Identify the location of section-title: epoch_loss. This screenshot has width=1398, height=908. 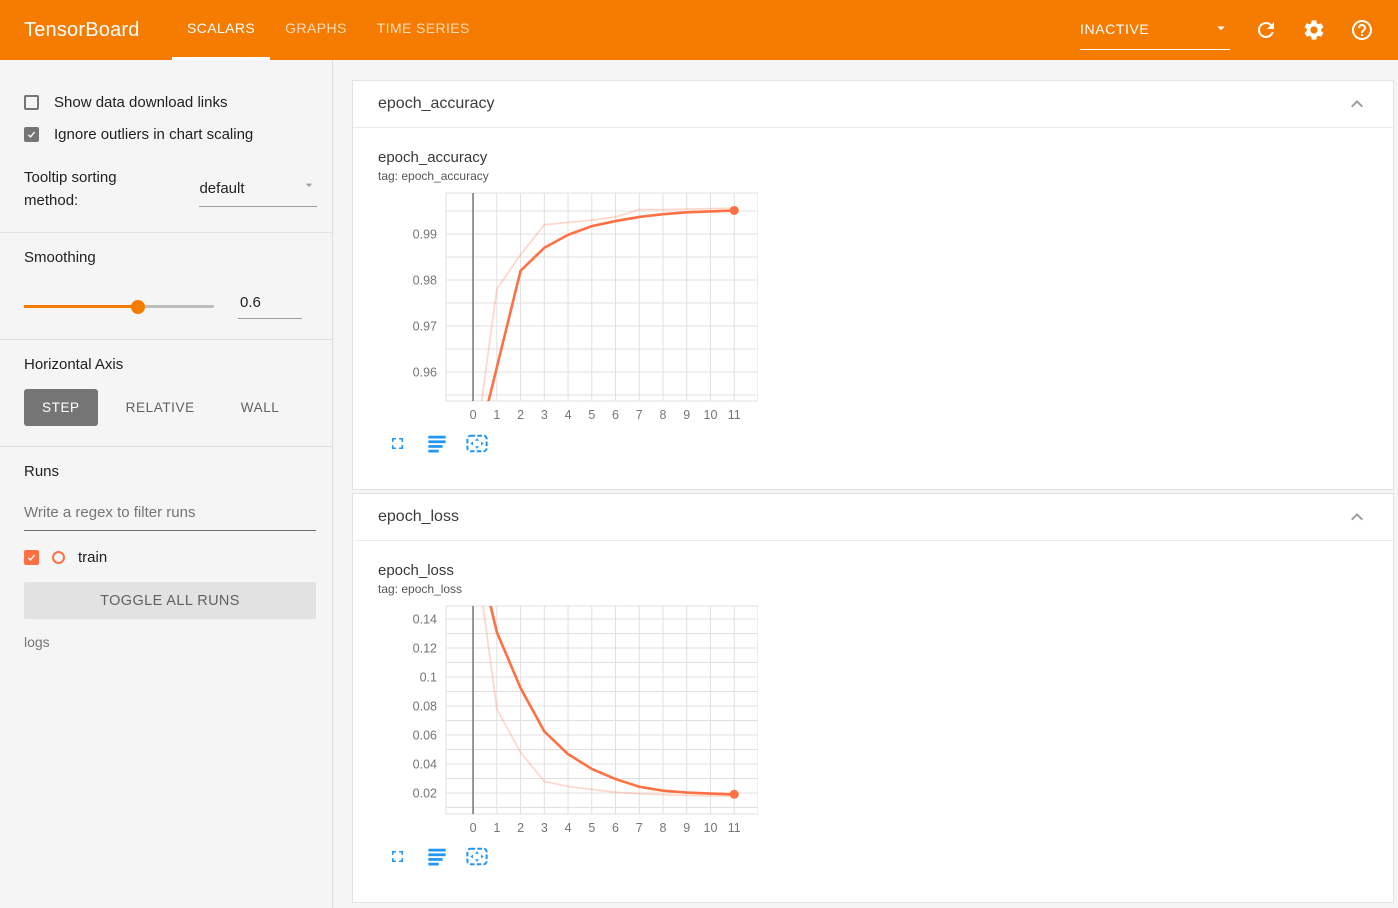
(418, 516).